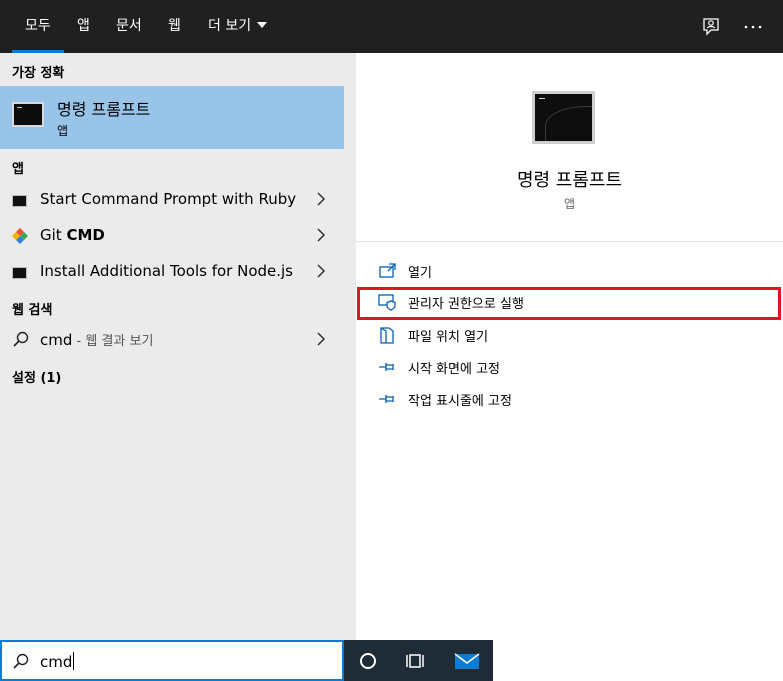  What do you see at coordinates (568, 123) in the screenshot?
I see `screen-glare` at bounding box center [568, 123].